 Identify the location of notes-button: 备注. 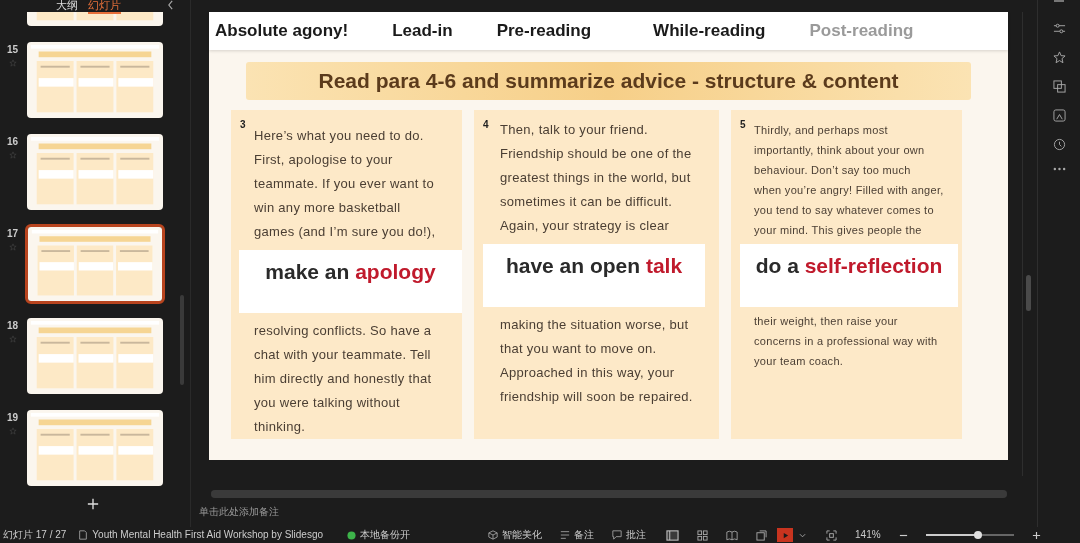
(582, 535).